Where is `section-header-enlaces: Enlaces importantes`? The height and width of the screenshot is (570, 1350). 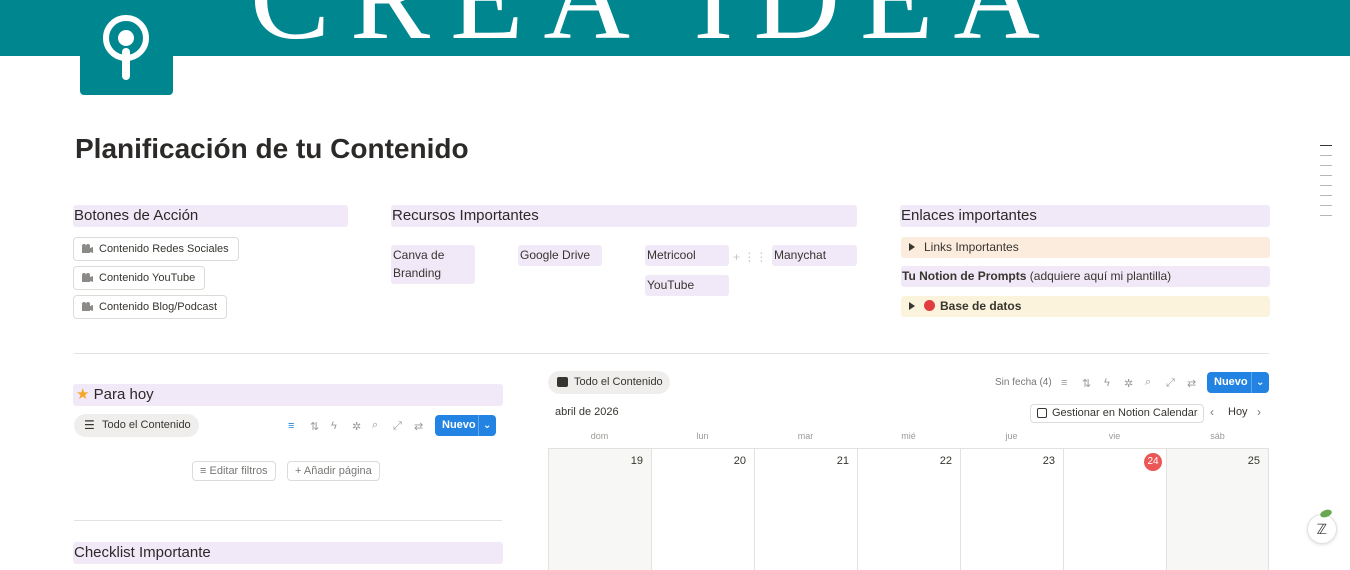
section-header-enlaces: Enlaces importantes is located at coordinates (1085, 216).